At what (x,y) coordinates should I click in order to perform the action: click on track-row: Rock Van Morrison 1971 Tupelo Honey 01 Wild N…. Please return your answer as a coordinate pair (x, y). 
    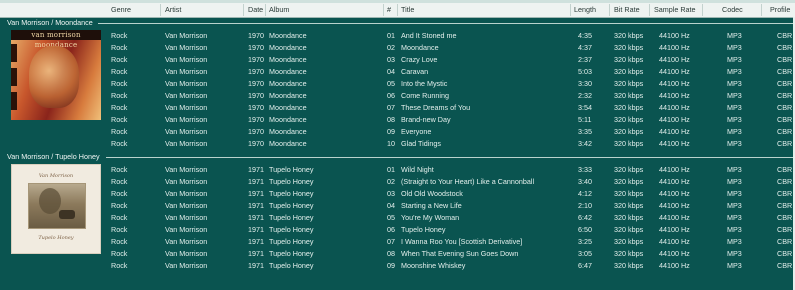
    Looking at the image, I should click on (397, 170).